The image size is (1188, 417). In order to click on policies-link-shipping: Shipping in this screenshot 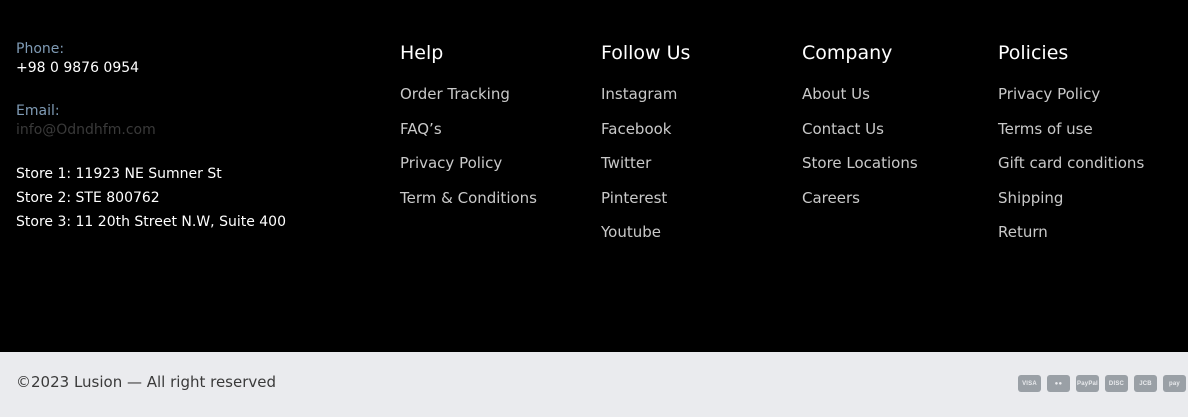, I will do `click(1071, 198)`.